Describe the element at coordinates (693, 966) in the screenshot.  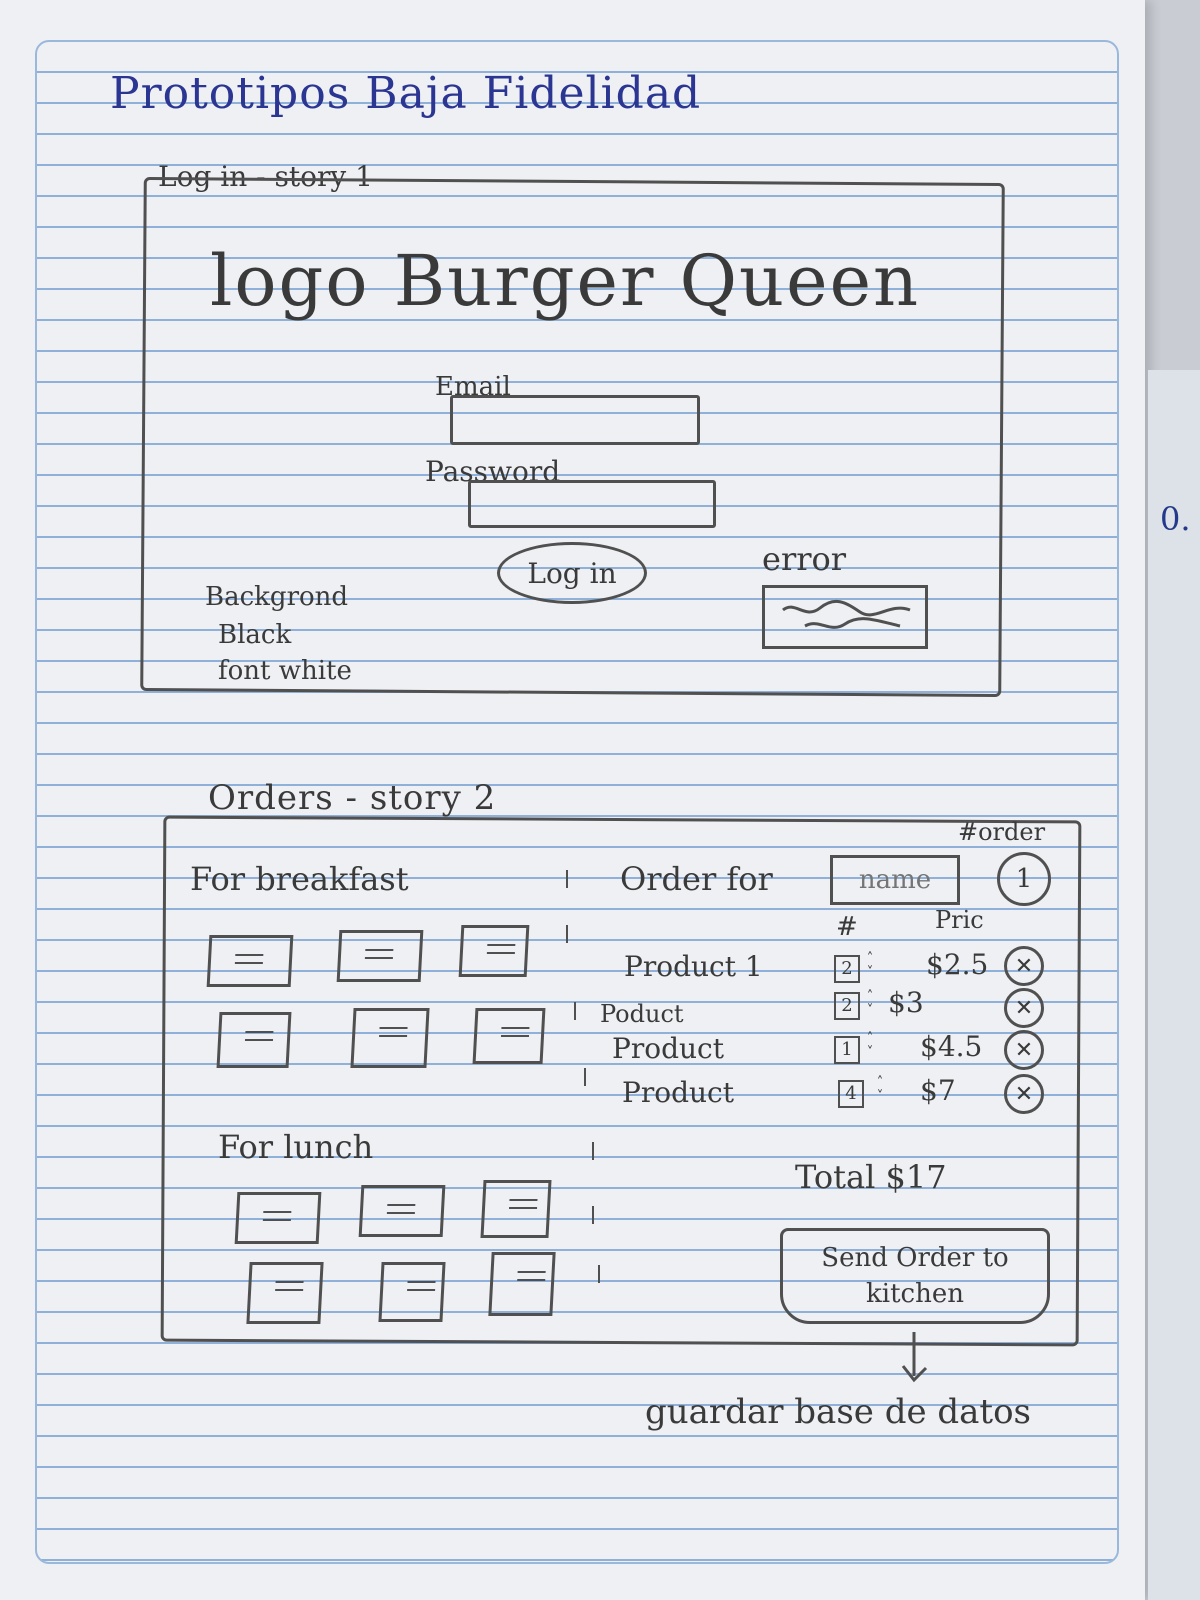
I see `order-item-name: Product 1` at that location.